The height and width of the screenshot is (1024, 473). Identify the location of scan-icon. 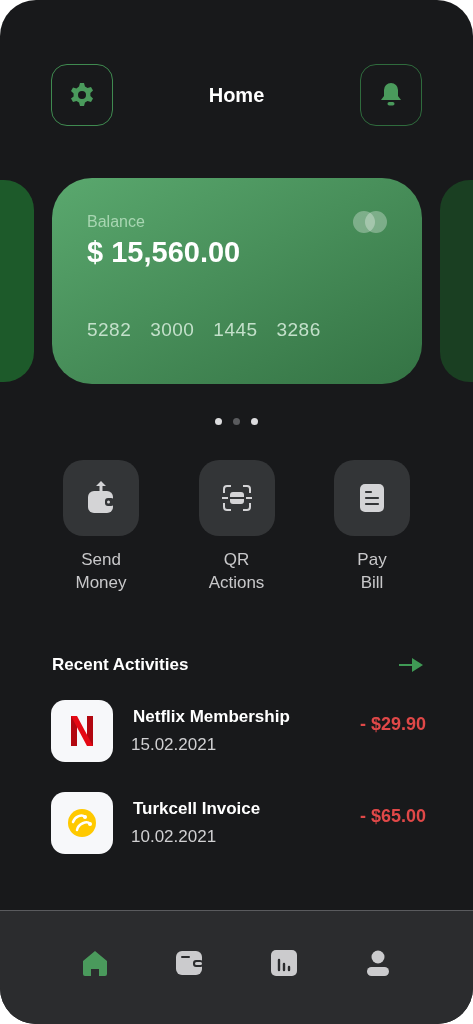
(236, 498).